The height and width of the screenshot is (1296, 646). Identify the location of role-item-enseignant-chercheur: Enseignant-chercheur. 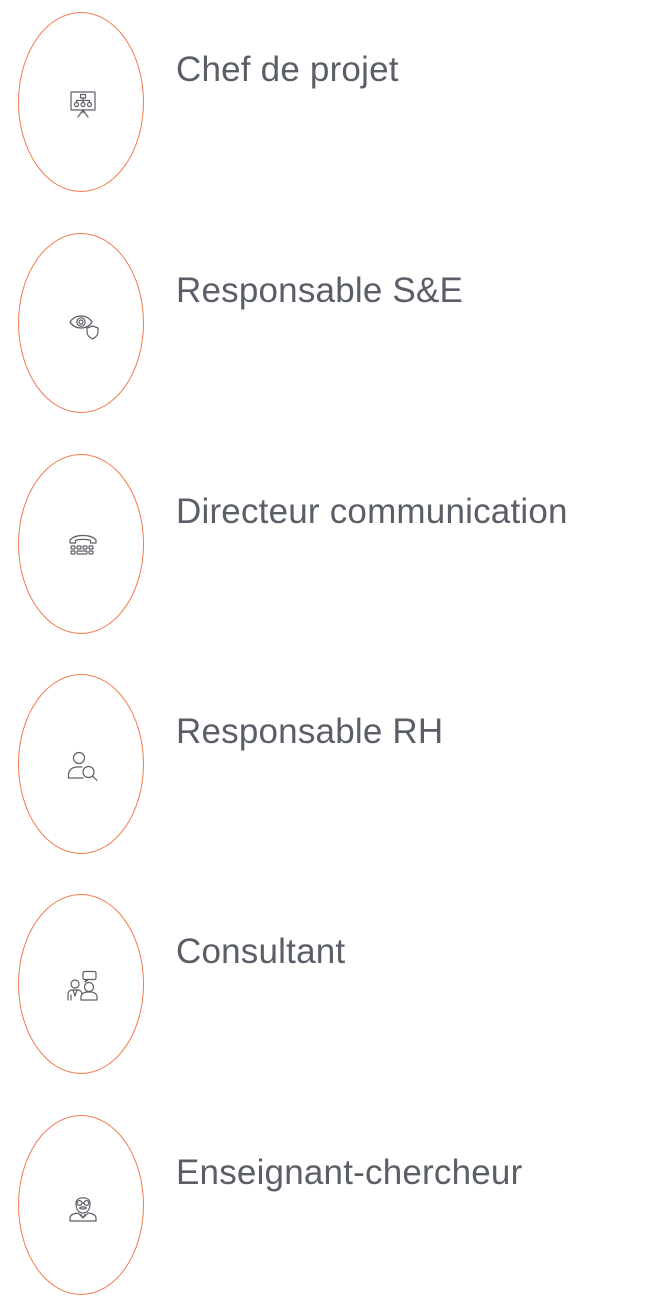
(323, 1199).